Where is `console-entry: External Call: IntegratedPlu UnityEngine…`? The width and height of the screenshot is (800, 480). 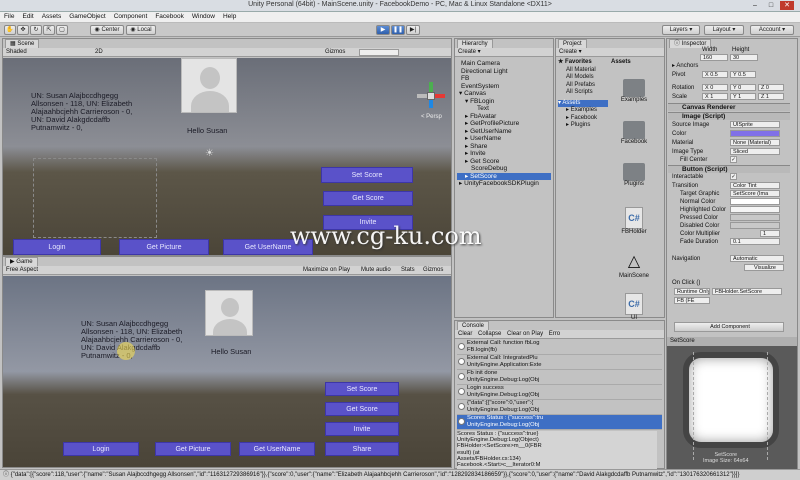
console-entry: External Call: IntegratedPlu UnityEngine… is located at coordinates (559, 362).